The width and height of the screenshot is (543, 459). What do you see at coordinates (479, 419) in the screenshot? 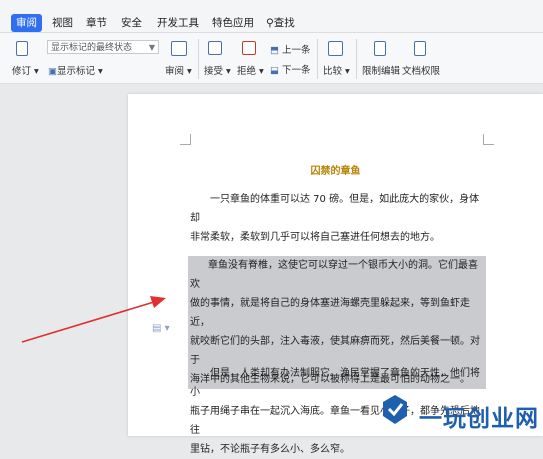
I see `watermark-text: 一玩创业网` at bounding box center [479, 419].